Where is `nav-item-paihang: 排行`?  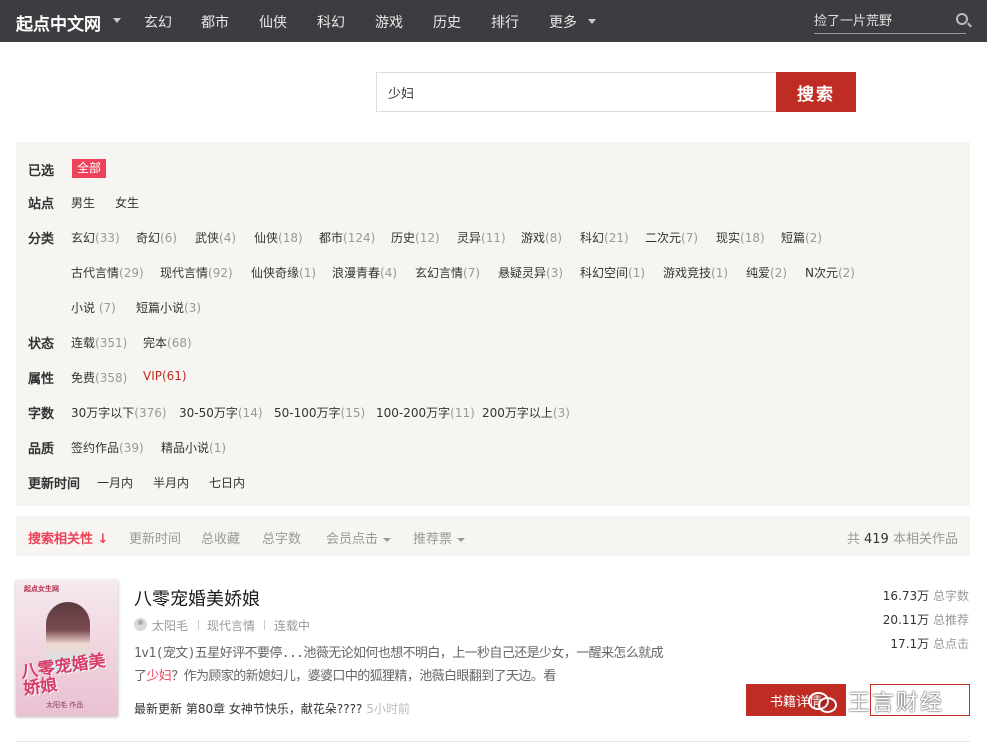
nav-item-paihang: 排行 is located at coordinates (505, 22).